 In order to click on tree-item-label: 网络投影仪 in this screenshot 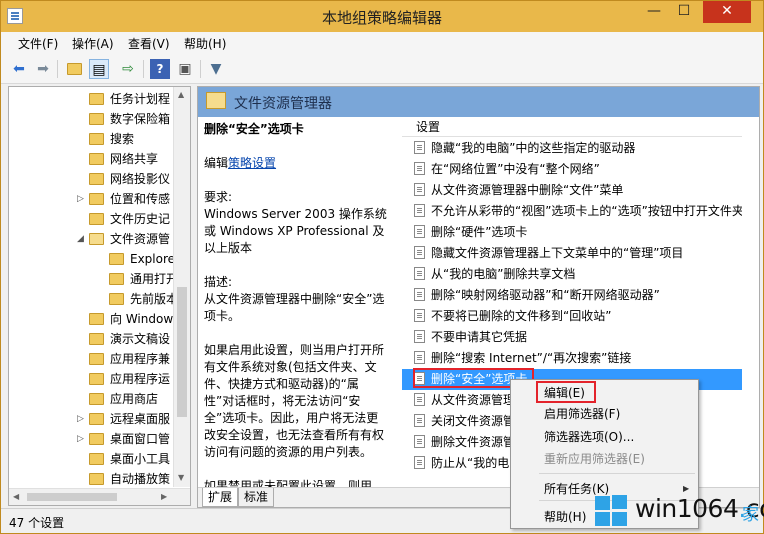, I will do `click(140, 179)`.